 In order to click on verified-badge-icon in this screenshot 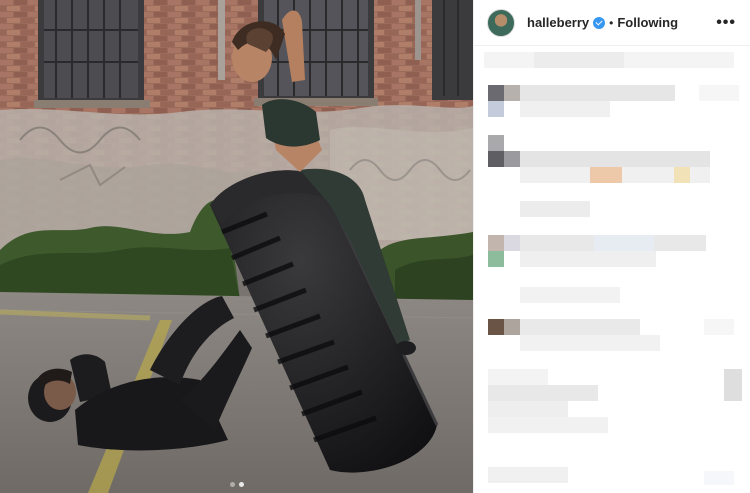, I will do `click(599, 22)`.